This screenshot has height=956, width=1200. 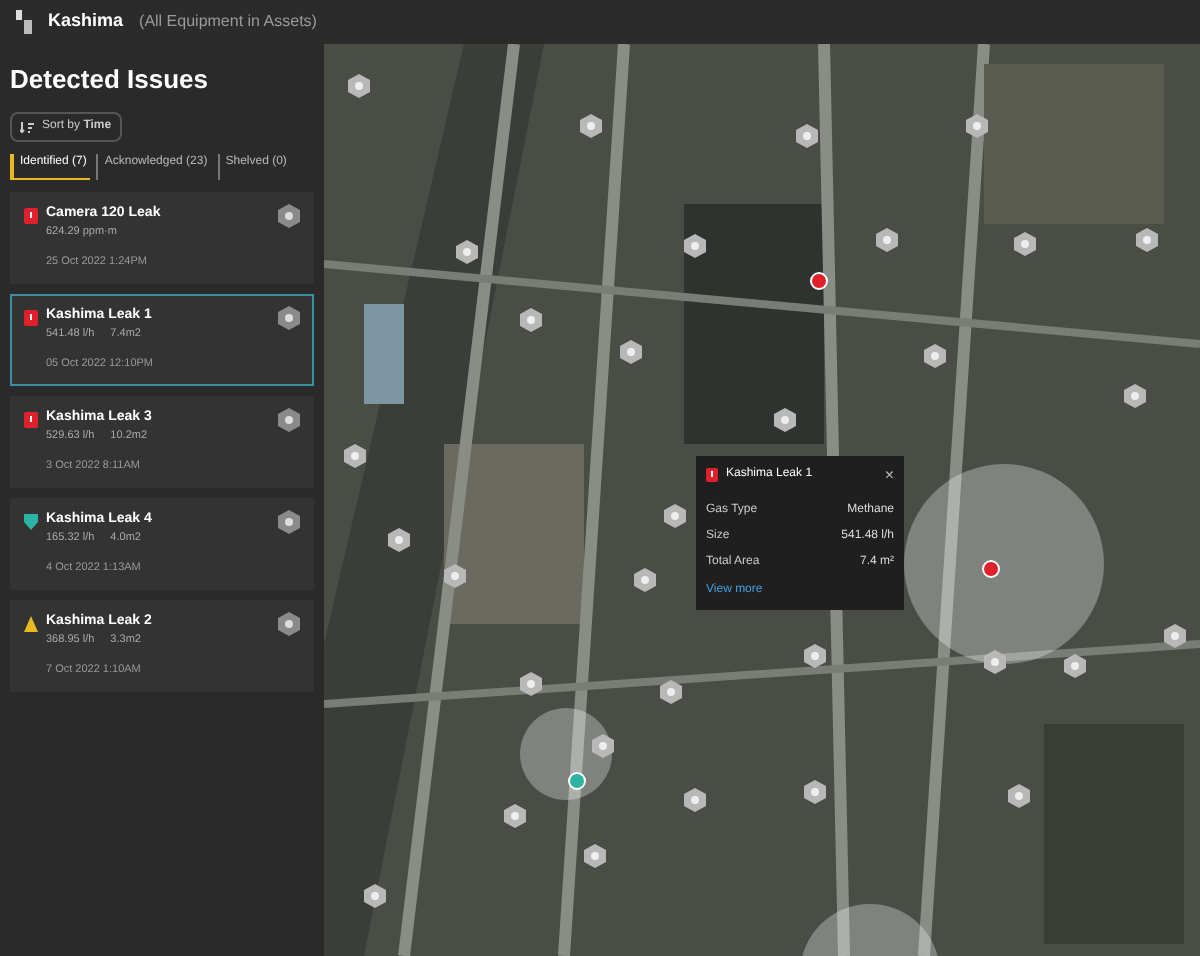 I want to click on shield-icon, so click(x=31, y=521).